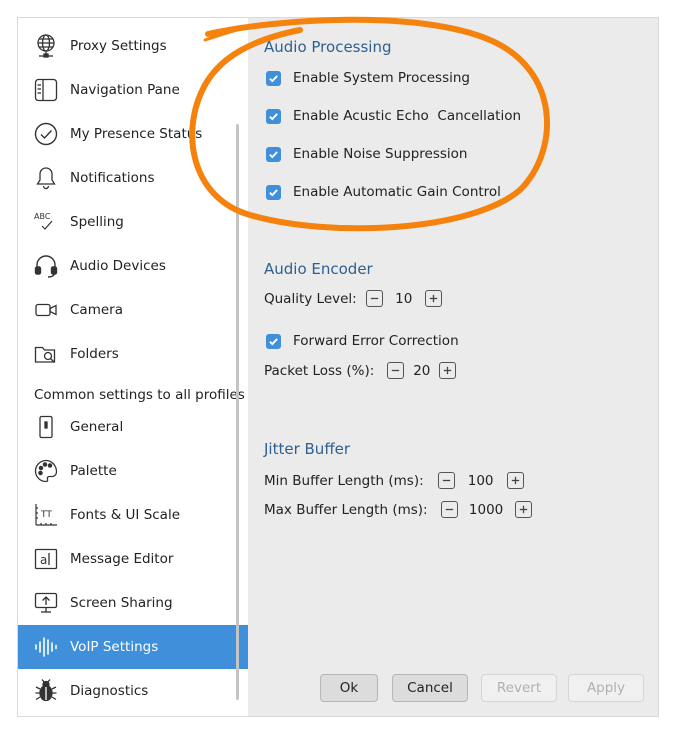  I want to click on enable-automatic-gain-control-checkbox: Enable Automatic Gain Control, so click(383, 192).